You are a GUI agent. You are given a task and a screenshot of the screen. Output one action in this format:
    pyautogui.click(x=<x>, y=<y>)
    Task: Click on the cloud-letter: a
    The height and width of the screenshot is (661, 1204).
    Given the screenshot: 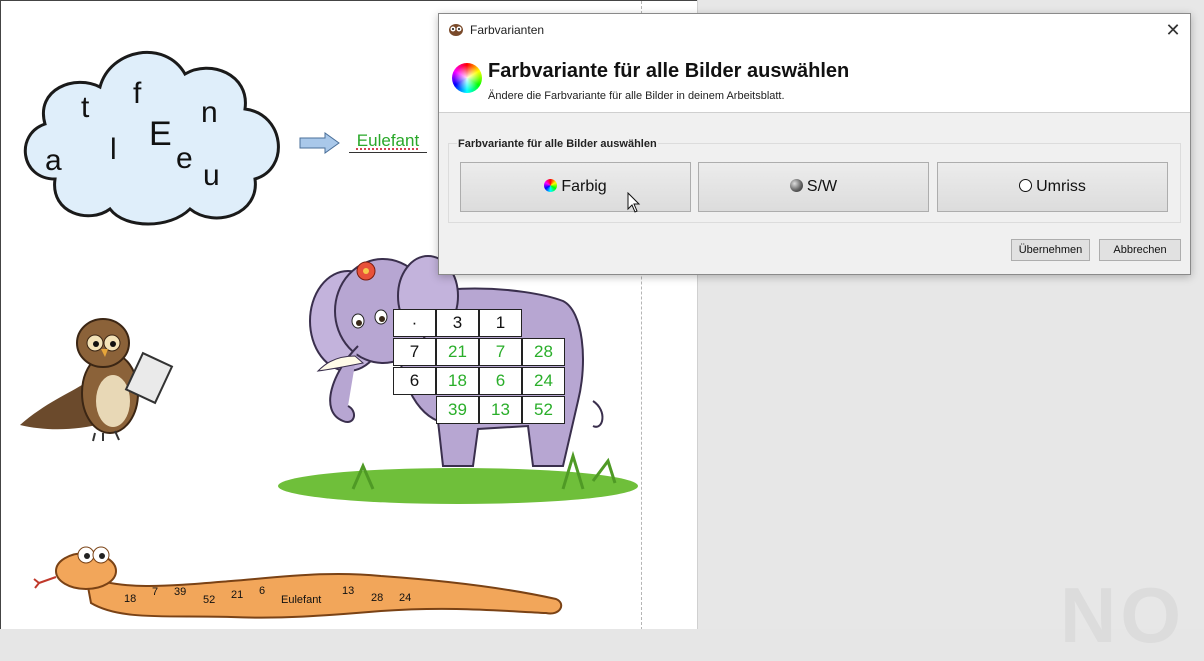 What is the action you would take?
    pyautogui.click(x=53, y=160)
    